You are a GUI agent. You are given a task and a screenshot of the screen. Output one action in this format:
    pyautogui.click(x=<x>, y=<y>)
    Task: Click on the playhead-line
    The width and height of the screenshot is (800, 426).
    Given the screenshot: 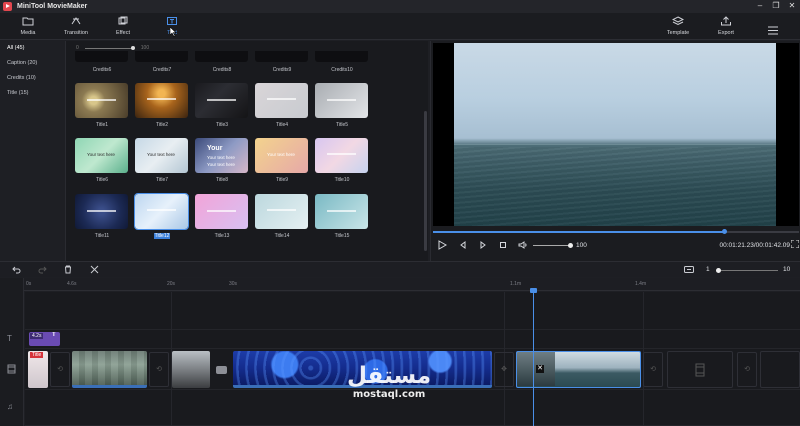 What is the action you would take?
    pyautogui.click(x=533, y=358)
    